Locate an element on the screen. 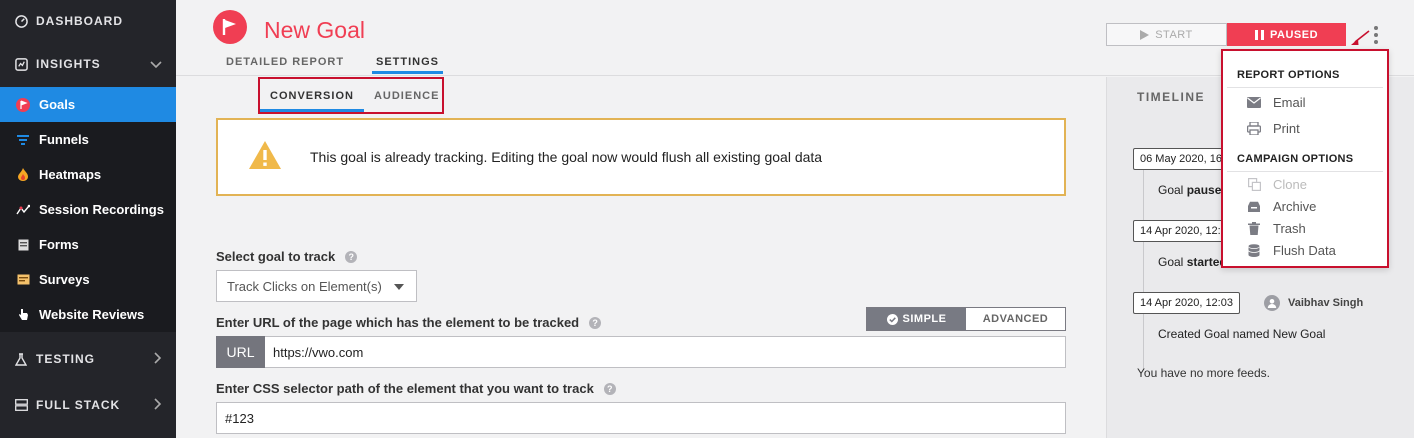  menu-item-trash: Trash is located at coordinates (1276, 228).